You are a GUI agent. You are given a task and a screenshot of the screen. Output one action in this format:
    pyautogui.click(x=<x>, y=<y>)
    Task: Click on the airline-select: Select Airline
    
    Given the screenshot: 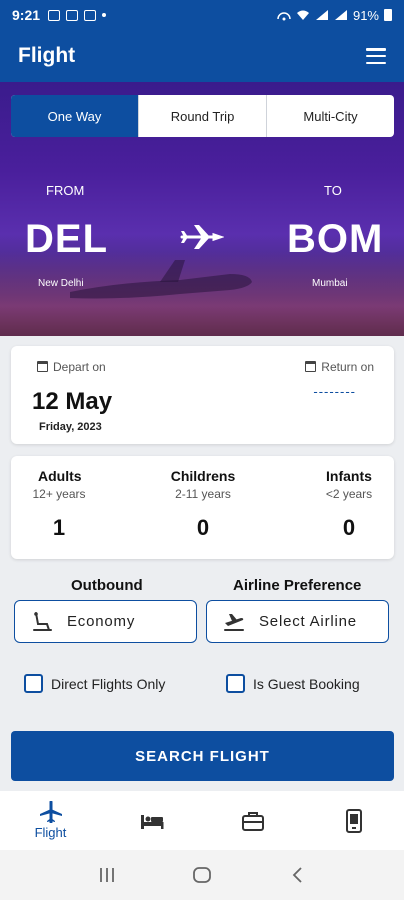 What is the action you would take?
    pyautogui.click(x=297, y=621)
    